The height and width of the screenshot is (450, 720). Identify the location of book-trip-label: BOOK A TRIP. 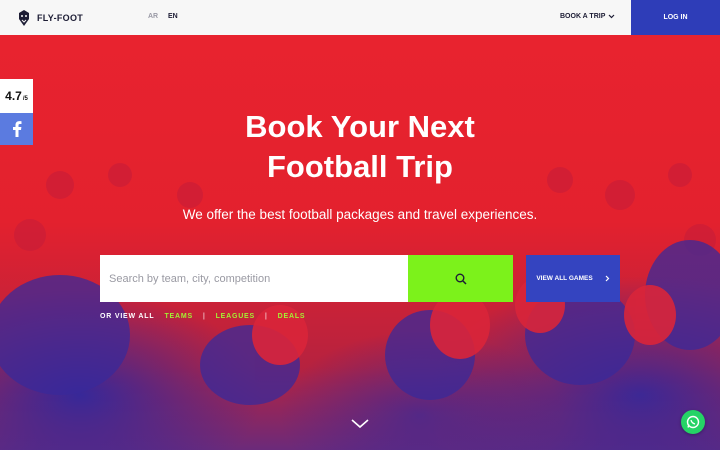
(583, 16).